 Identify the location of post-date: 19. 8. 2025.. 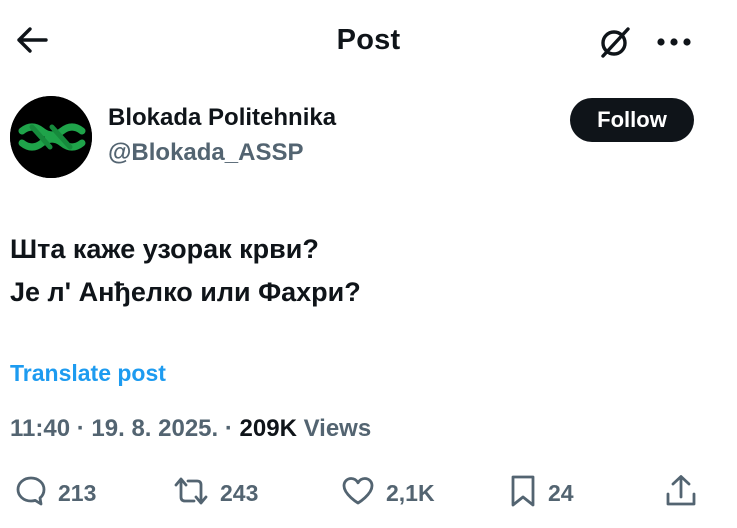
(154, 428).